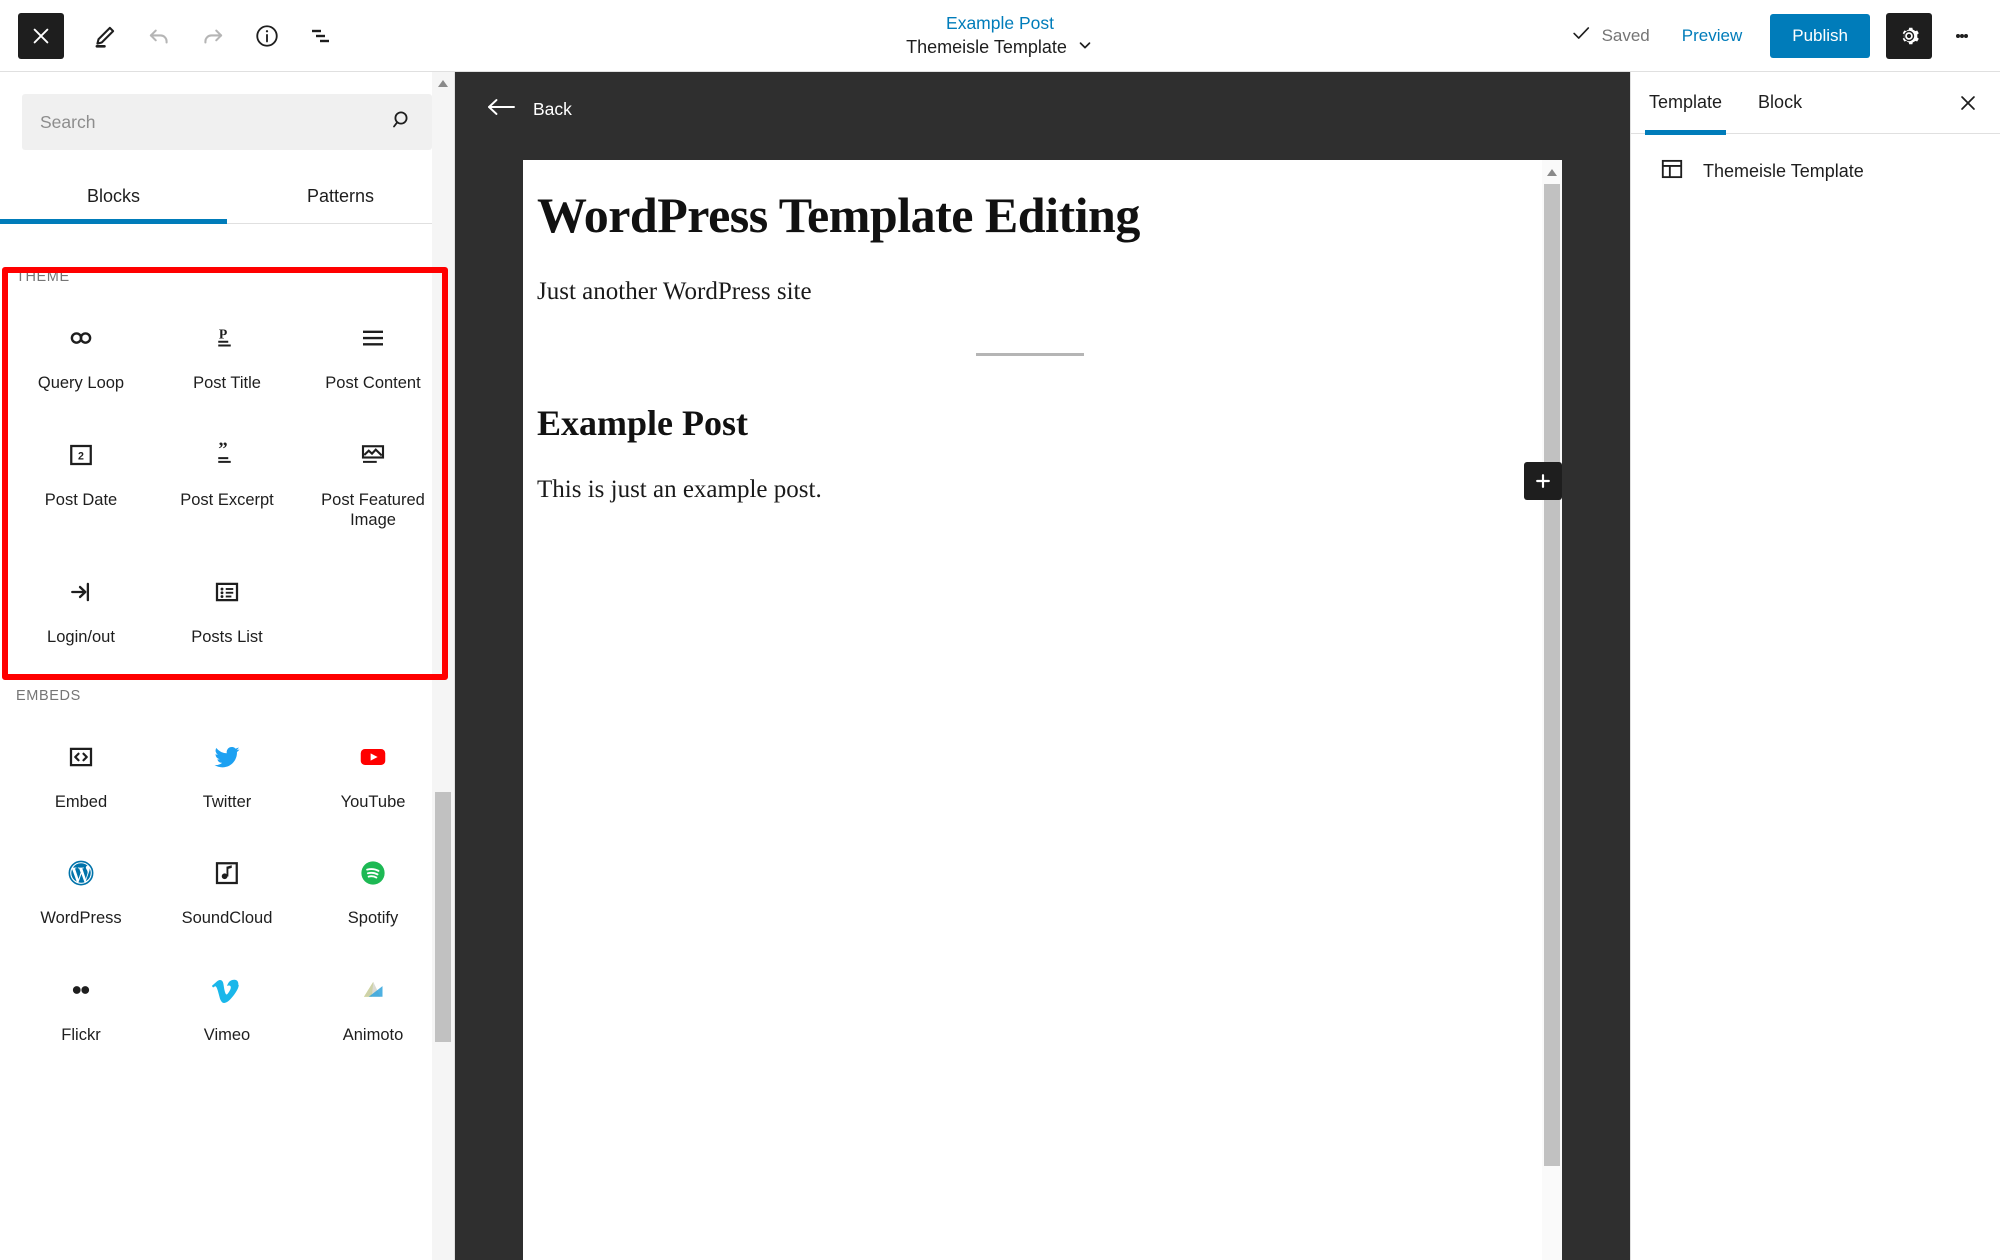 The height and width of the screenshot is (1260, 2000). What do you see at coordinates (81, 480) in the screenshot?
I see `block-item: 2 Post Date` at bounding box center [81, 480].